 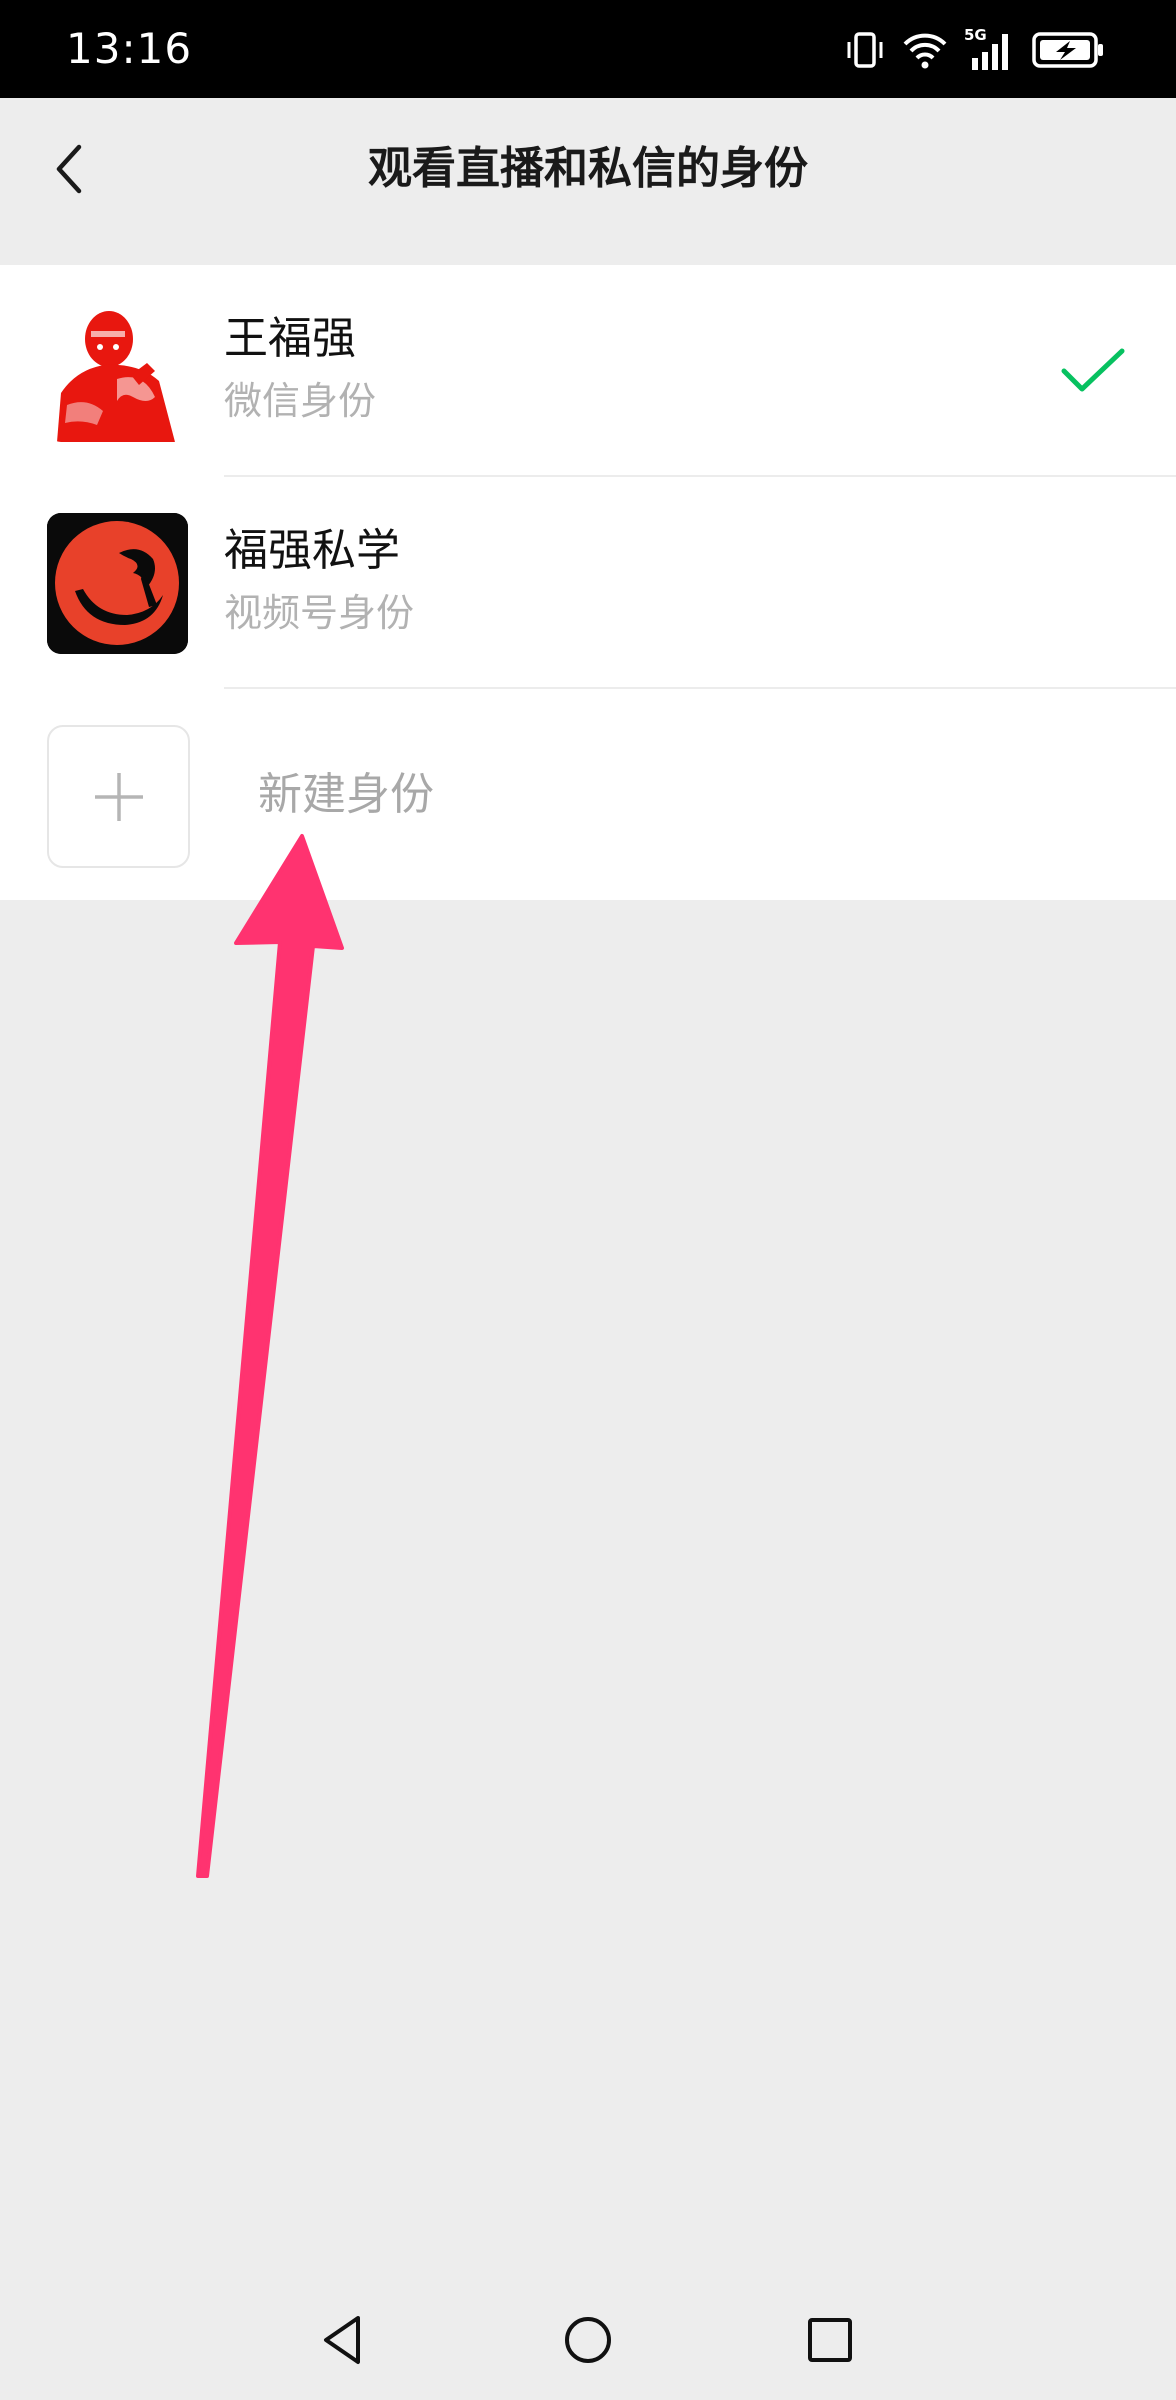 What do you see at coordinates (117, 371) in the screenshot?
I see `red-portrait-avatar` at bounding box center [117, 371].